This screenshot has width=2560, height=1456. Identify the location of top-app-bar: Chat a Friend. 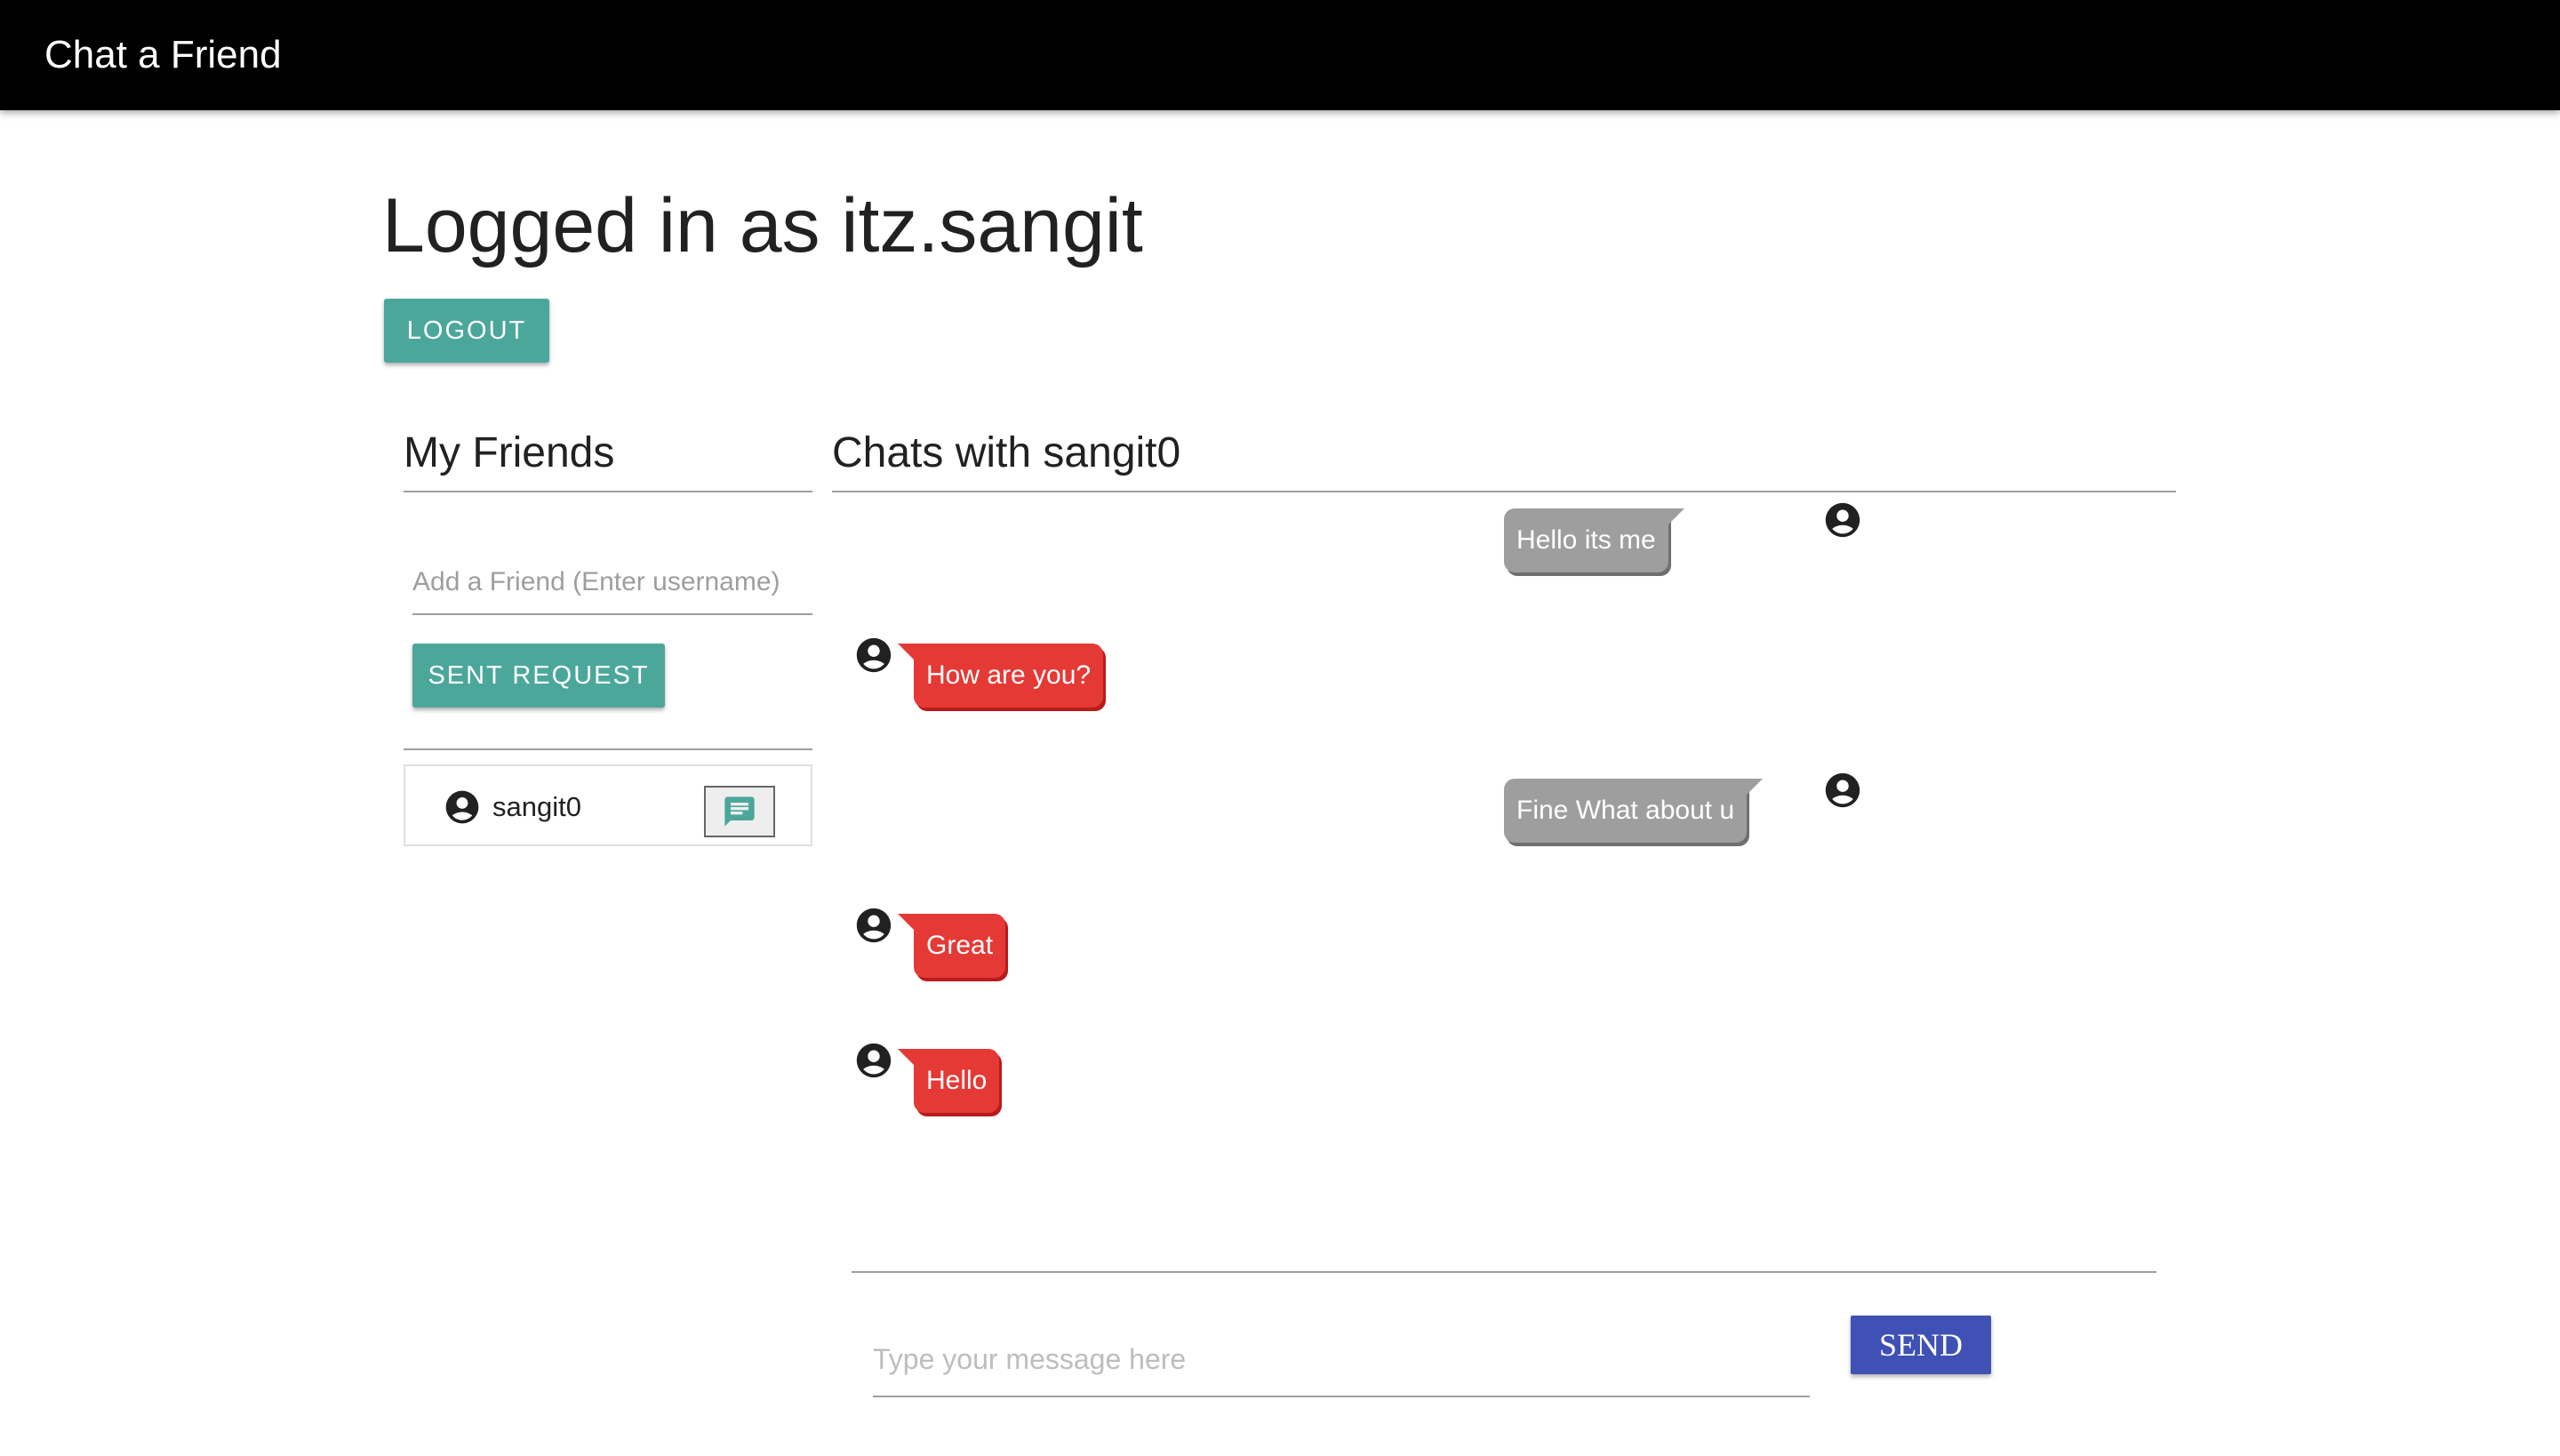
(1280, 55).